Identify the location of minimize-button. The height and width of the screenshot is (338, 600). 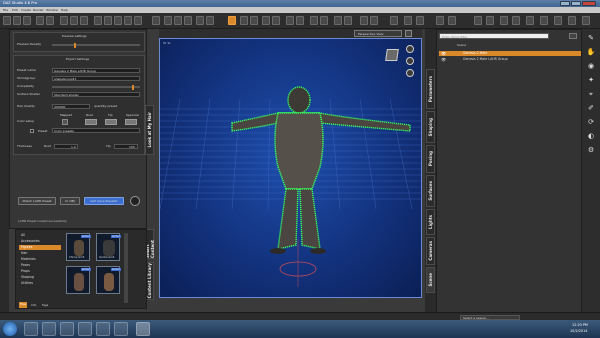
(565, 3).